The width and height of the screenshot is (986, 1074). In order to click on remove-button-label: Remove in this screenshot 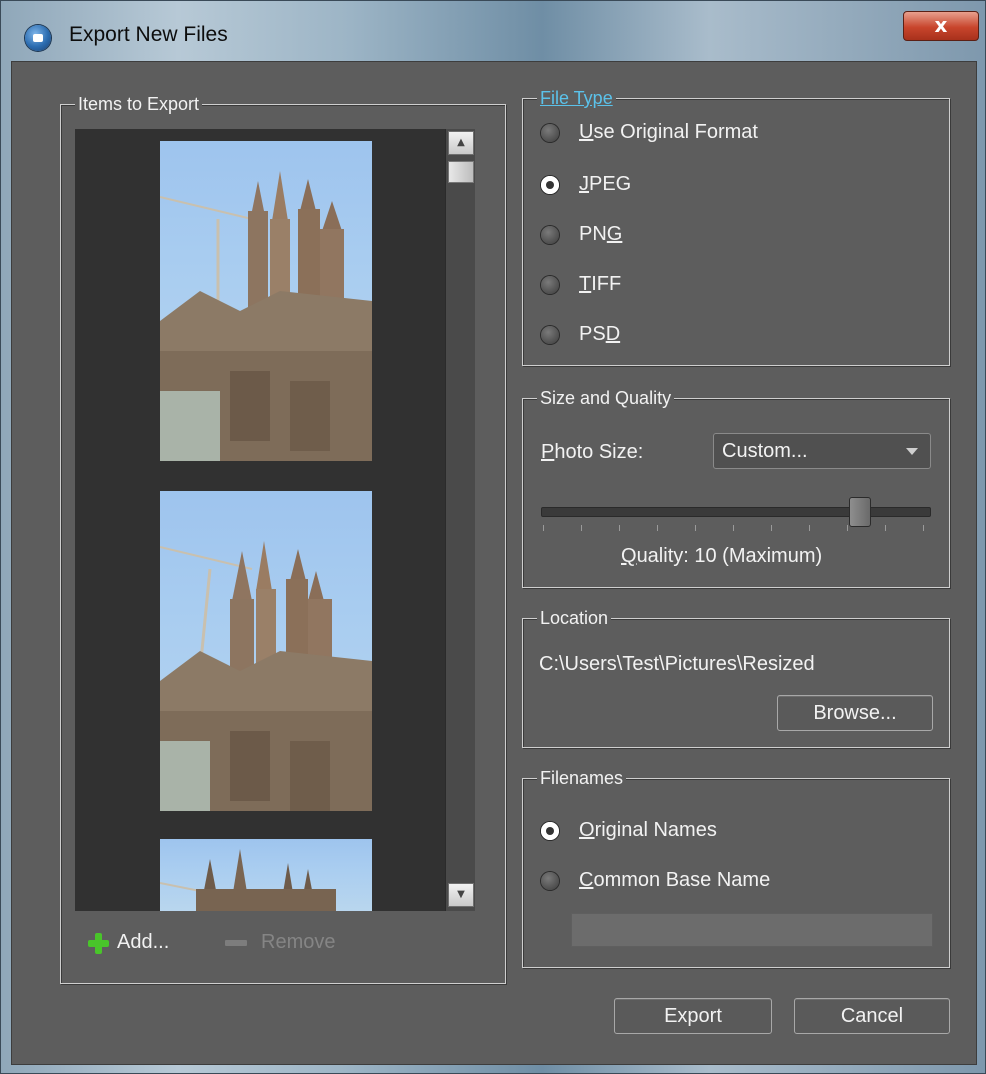, I will do `click(298, 942)`.